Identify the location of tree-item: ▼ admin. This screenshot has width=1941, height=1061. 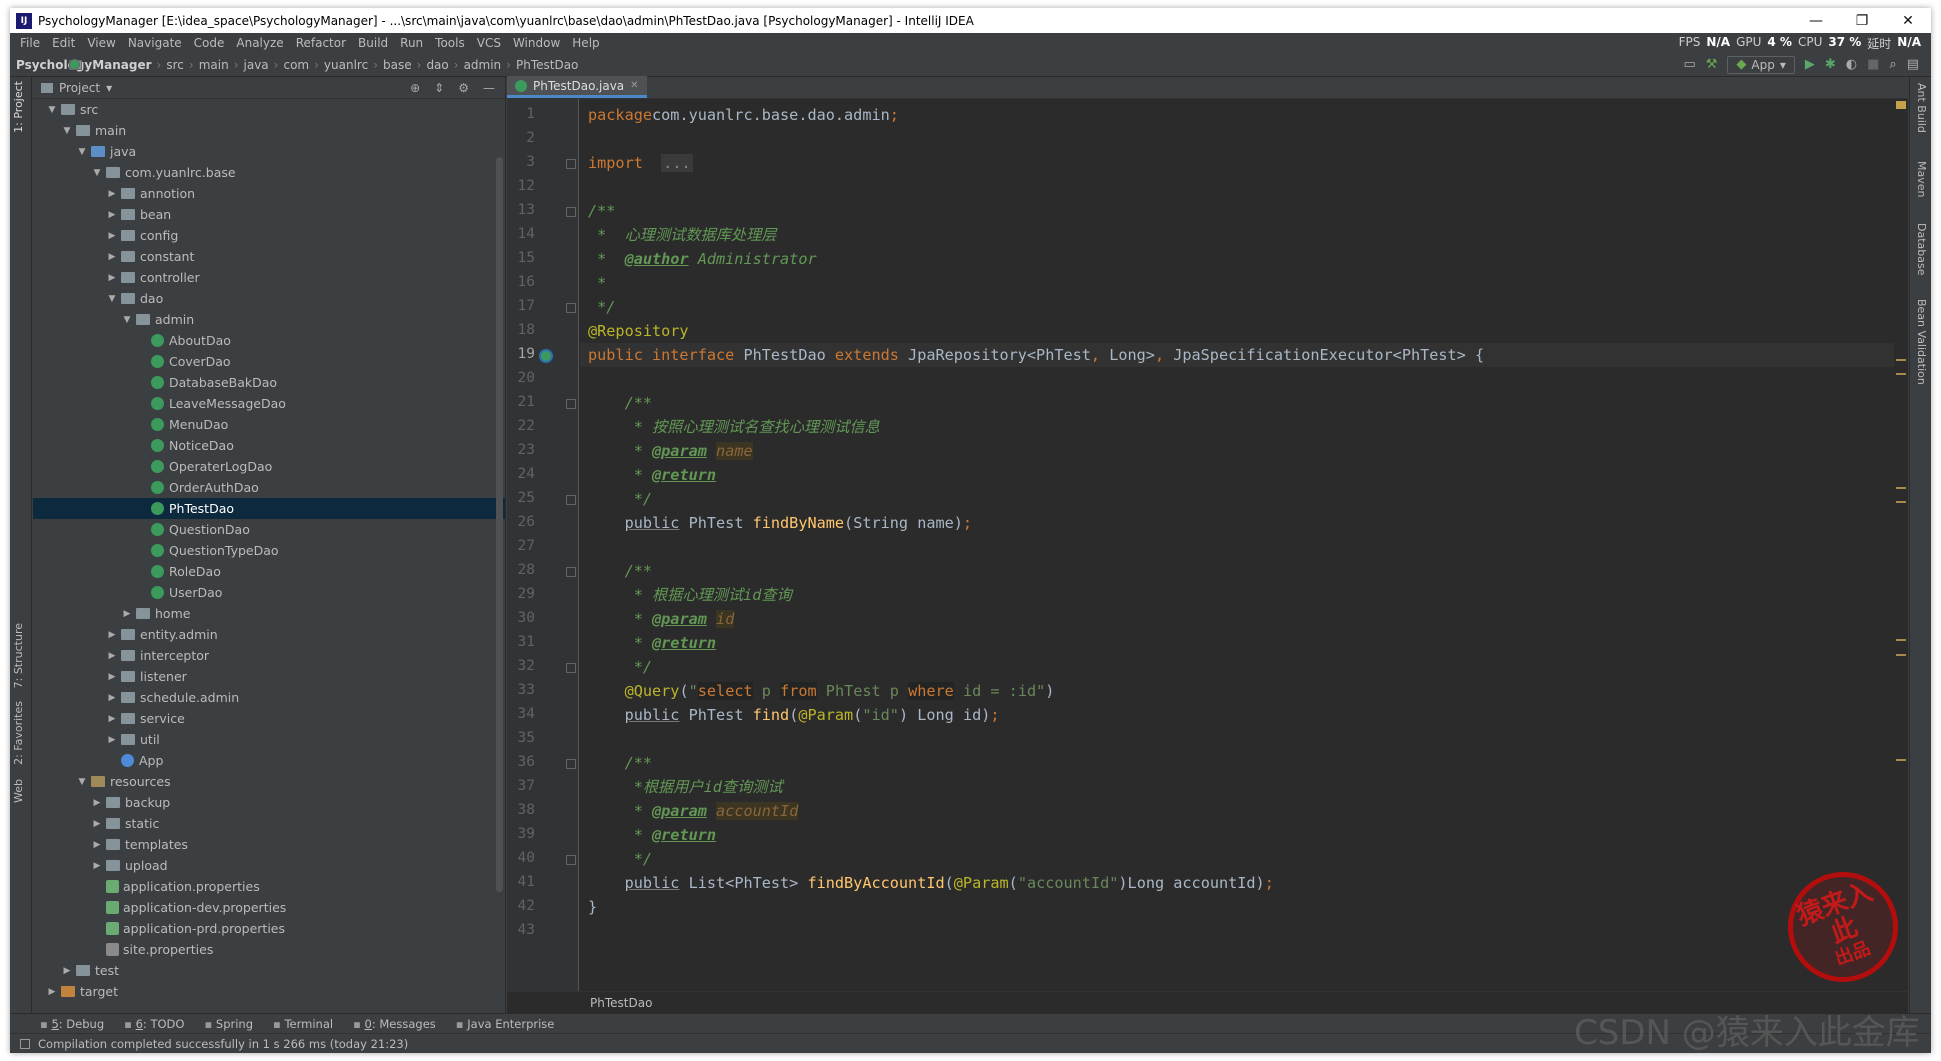
(269, 319).